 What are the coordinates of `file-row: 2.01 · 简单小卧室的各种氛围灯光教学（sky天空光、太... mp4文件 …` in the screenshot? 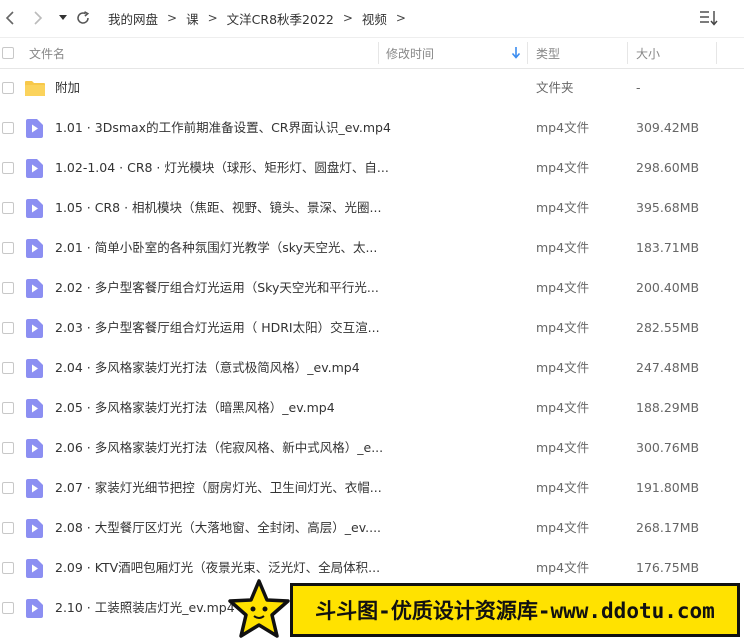 It's located at (372, 248).